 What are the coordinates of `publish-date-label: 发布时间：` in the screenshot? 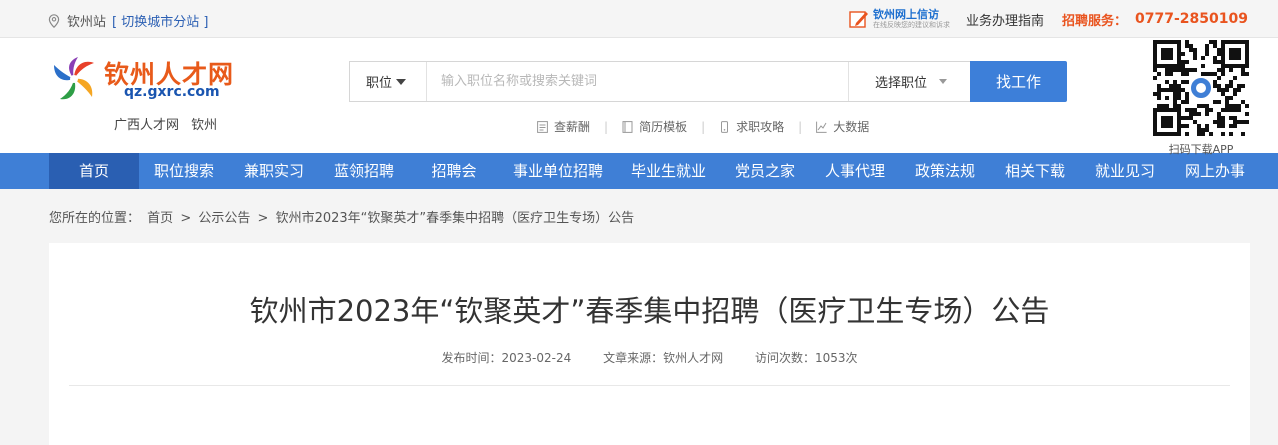 It's located at (471, 358).